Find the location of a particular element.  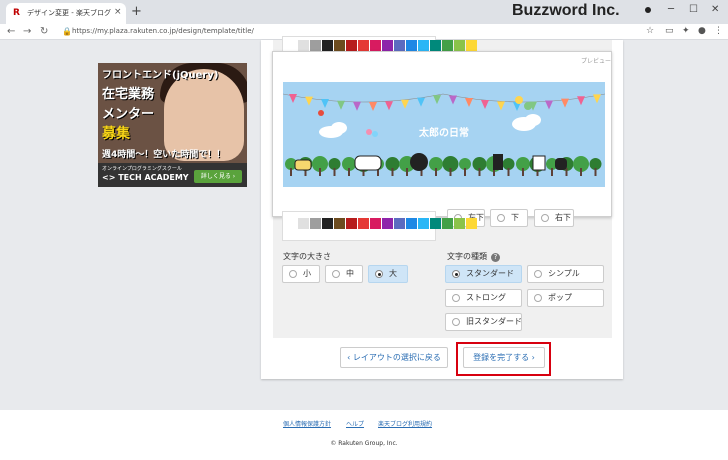

option-label: 旧スタンダード is located at coordinates (494, 321).